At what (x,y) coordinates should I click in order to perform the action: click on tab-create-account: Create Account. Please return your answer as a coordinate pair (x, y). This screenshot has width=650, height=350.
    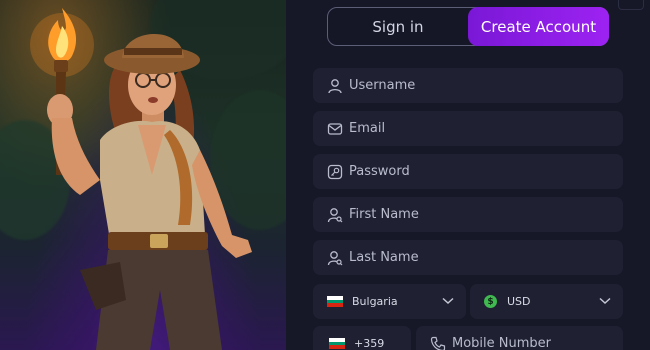
    Looking at the image, I should click on (538, 26).